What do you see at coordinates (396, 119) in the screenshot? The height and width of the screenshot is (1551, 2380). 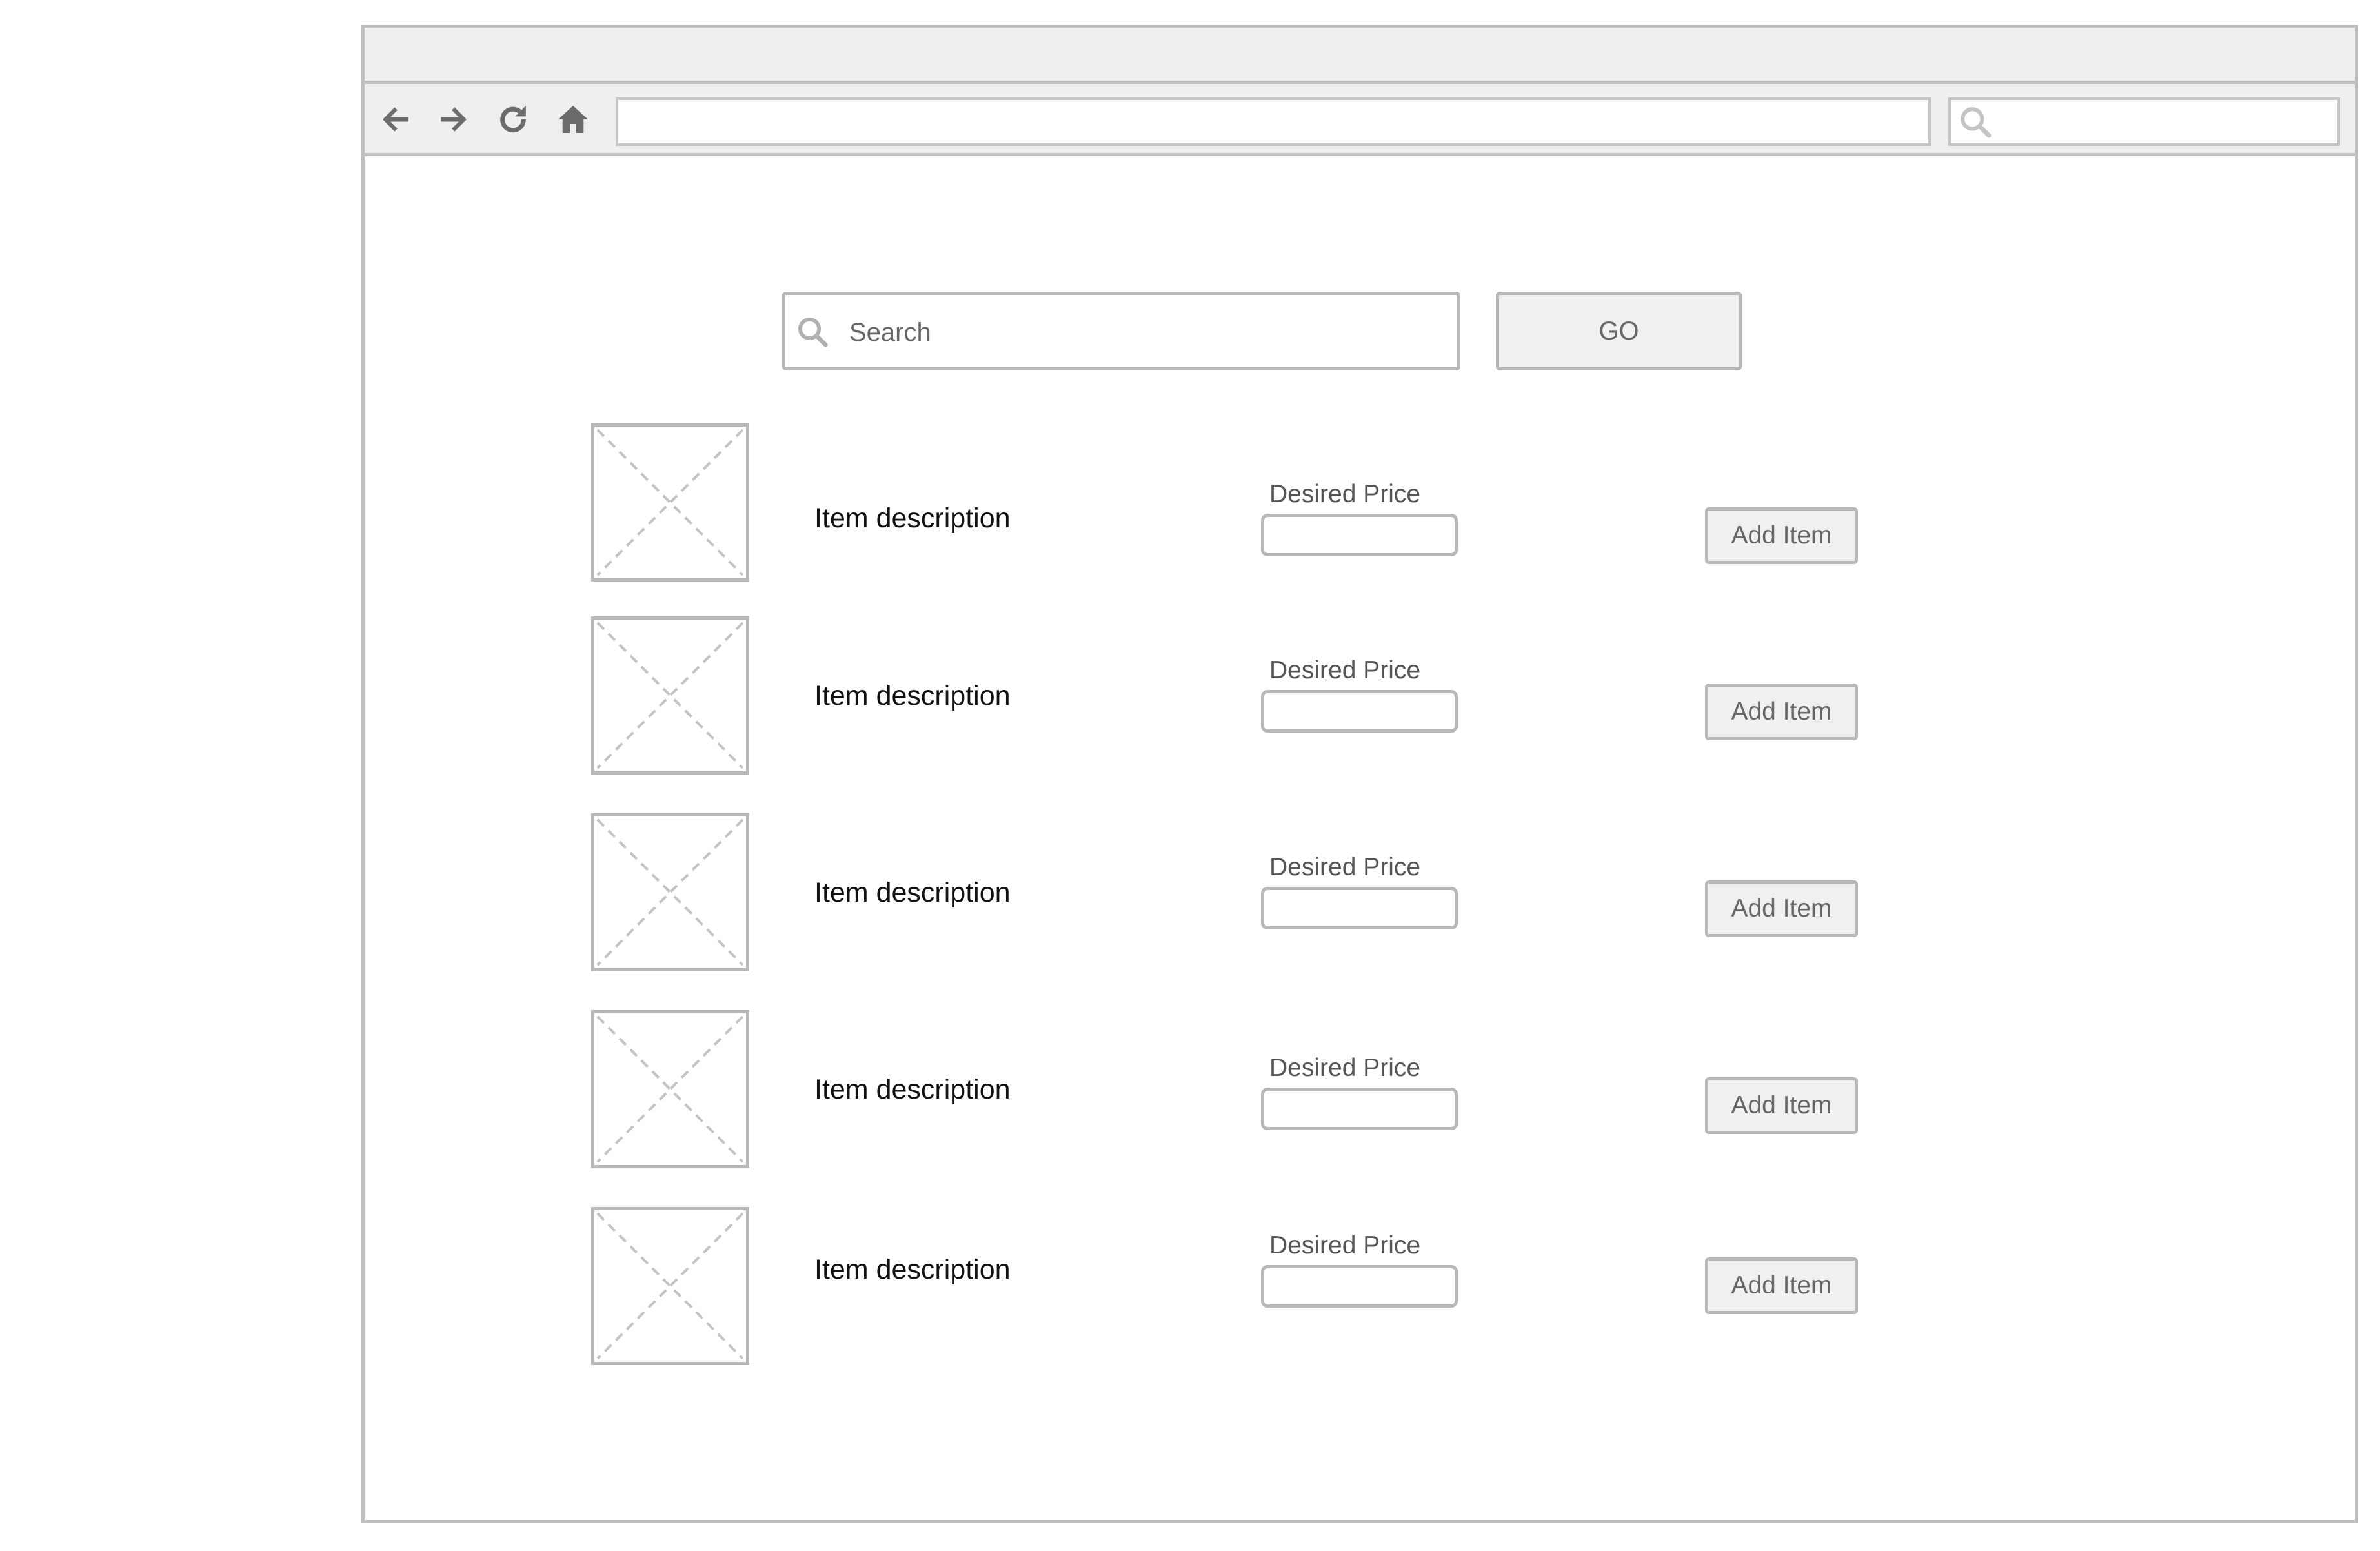 I see `back-arrow-icon` at bounding box center [396, 119].